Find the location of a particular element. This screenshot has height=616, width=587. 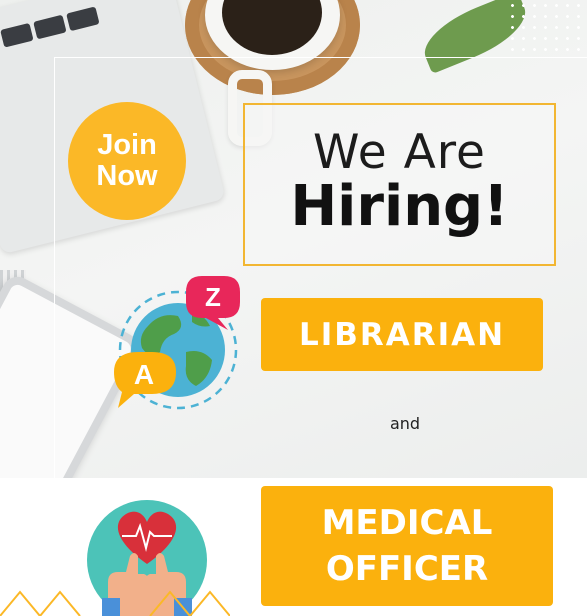

speech-bubble-a-icon: A is located at coordinates (145, 380).